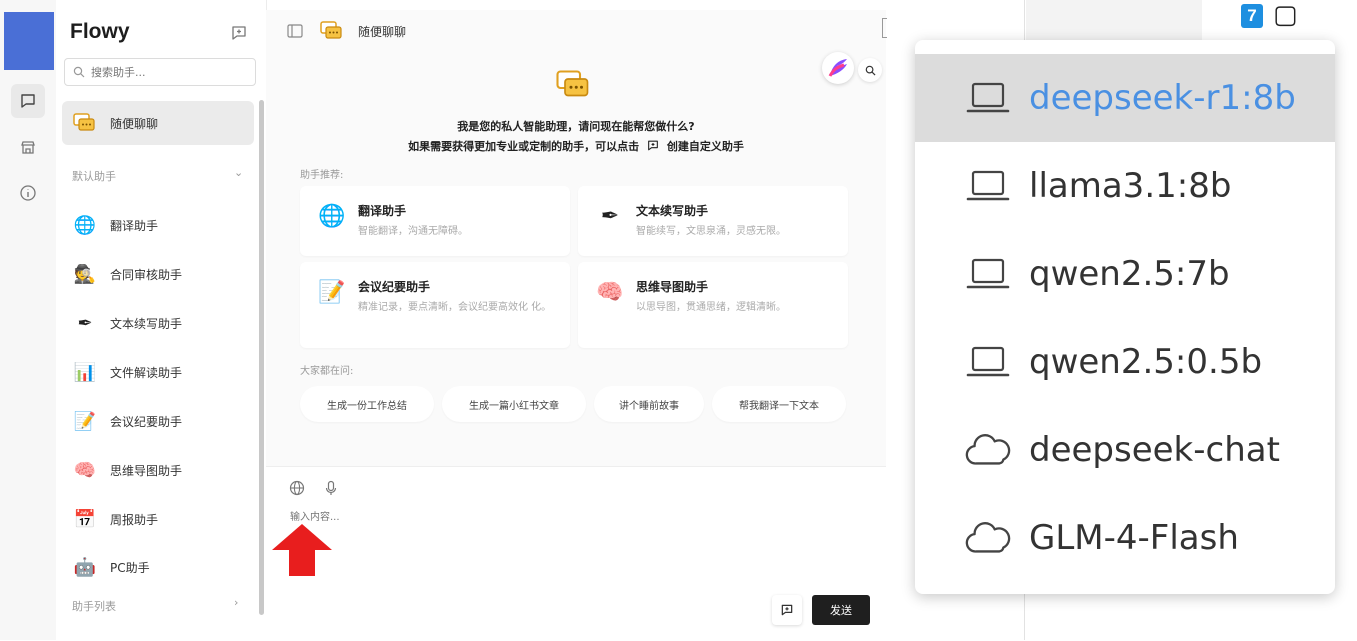  What do you see at coordinates (653, 145) in the screenshot?
I see `new-assistant-icon` at bounding box center [653, 145].